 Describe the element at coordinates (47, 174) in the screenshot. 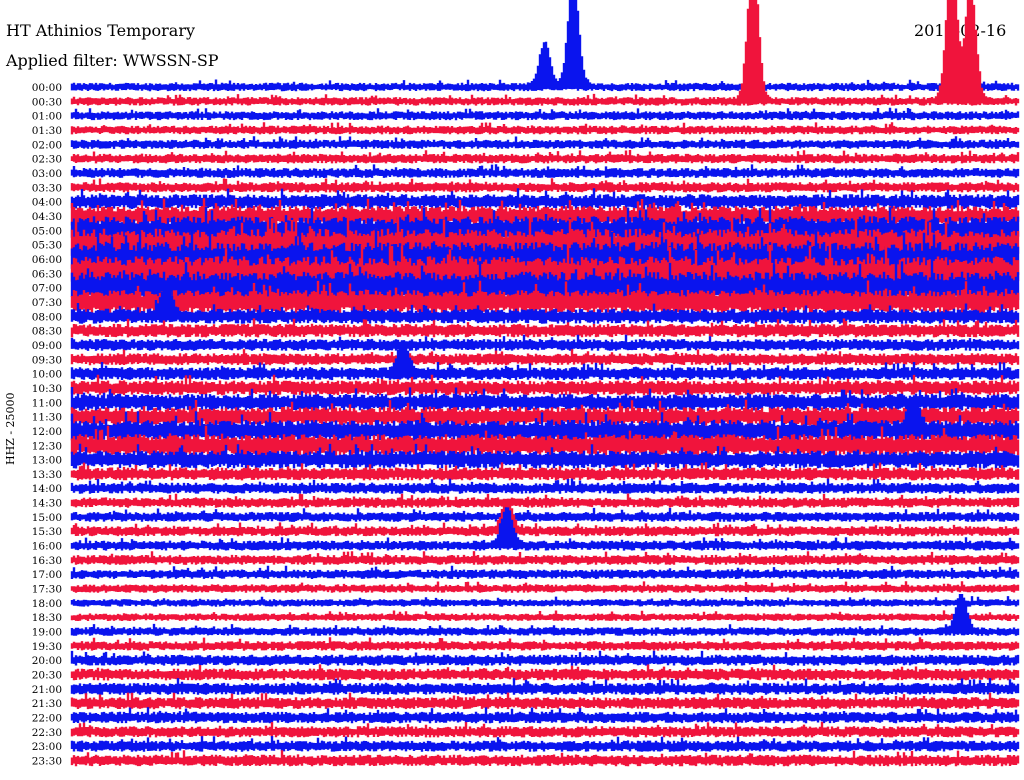

I see `row-label: 03:00` at that location.